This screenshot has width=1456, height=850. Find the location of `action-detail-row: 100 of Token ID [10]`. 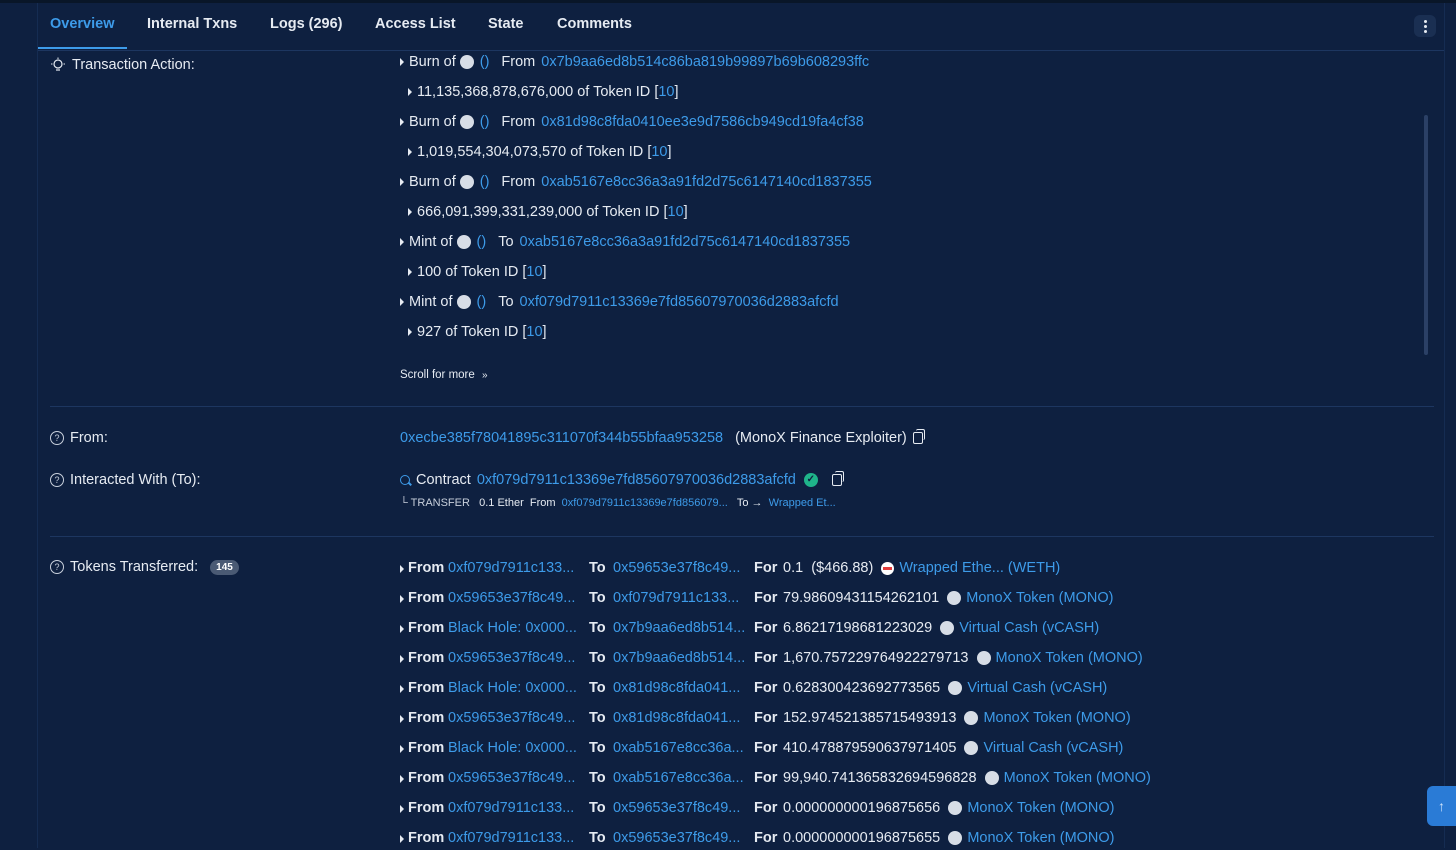

action-detail-row: 100 of Token ID [10] is located at coordinates (477, 272).